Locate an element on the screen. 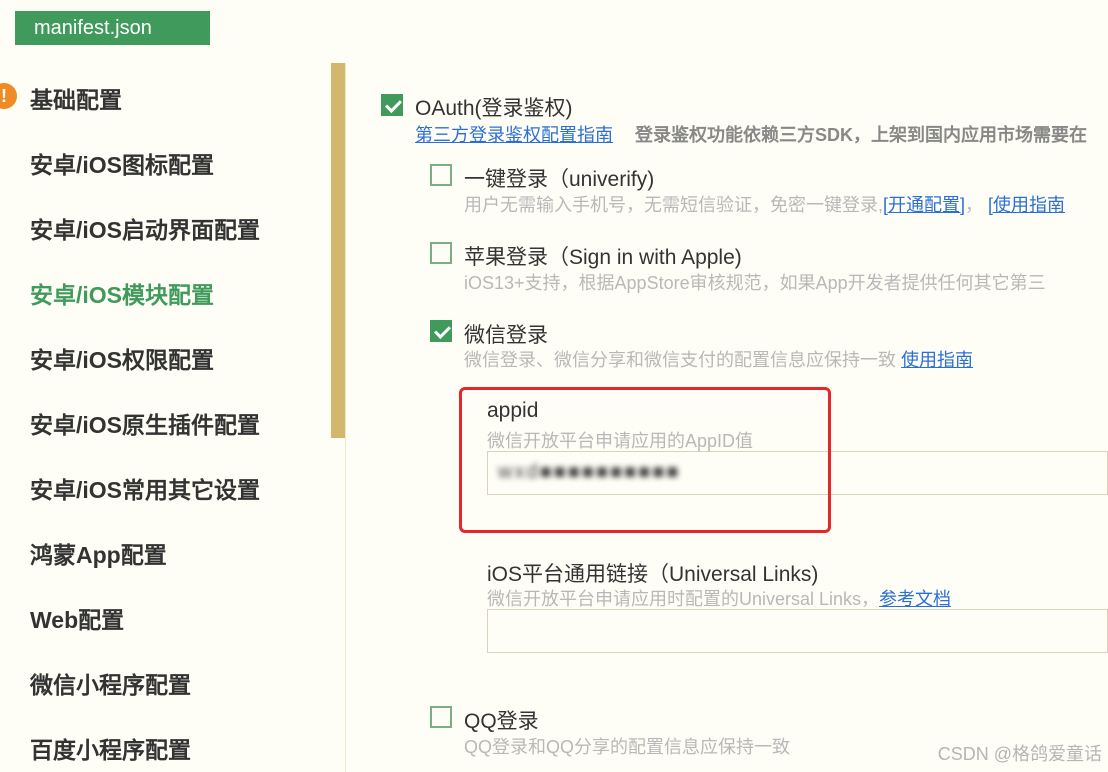 The height and width of the screenshot is (772, 1108). oauth-guide-link: 第三方登录鉴权配置指南 is located at coordinates (514, 134).